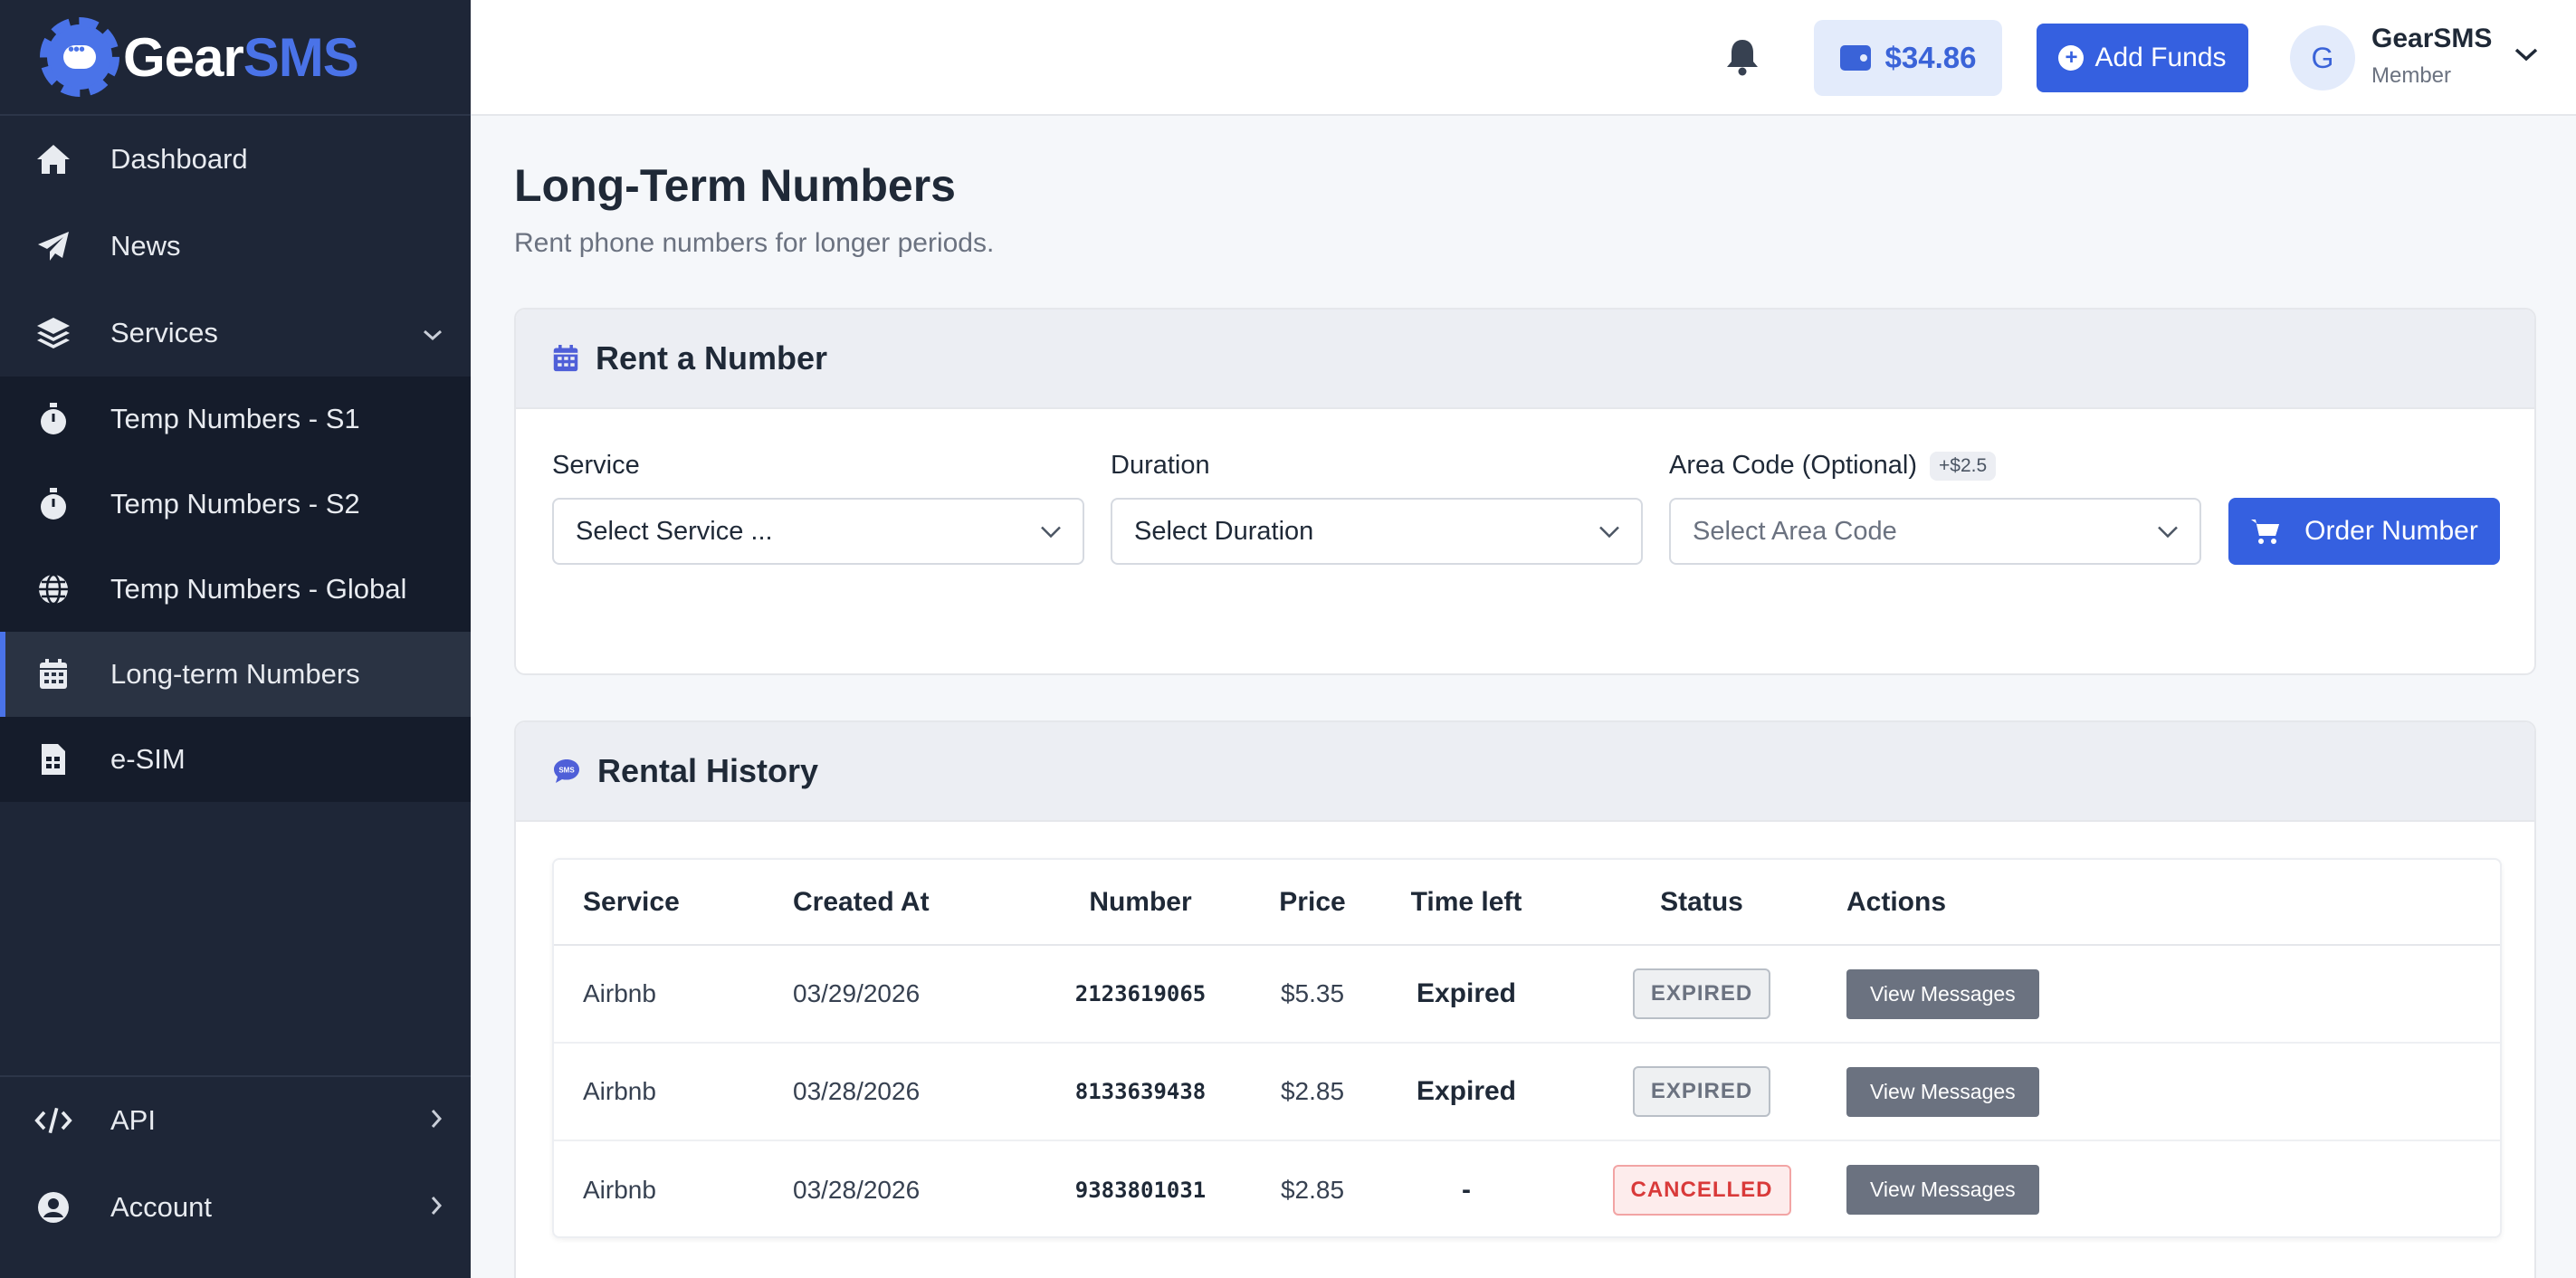 The image size is (2576, 1278). I want to click on user-circle-icon, so click(53, 1207).